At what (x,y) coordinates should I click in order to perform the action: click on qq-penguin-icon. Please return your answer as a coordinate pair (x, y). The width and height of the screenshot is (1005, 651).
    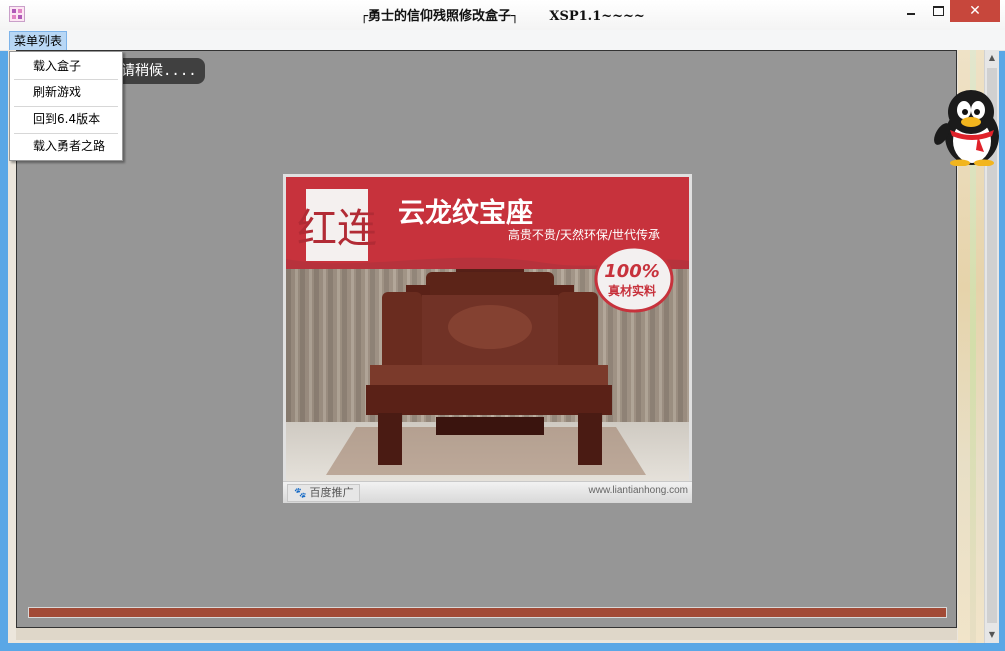
    Looking at the image, I should click on (968, 127).